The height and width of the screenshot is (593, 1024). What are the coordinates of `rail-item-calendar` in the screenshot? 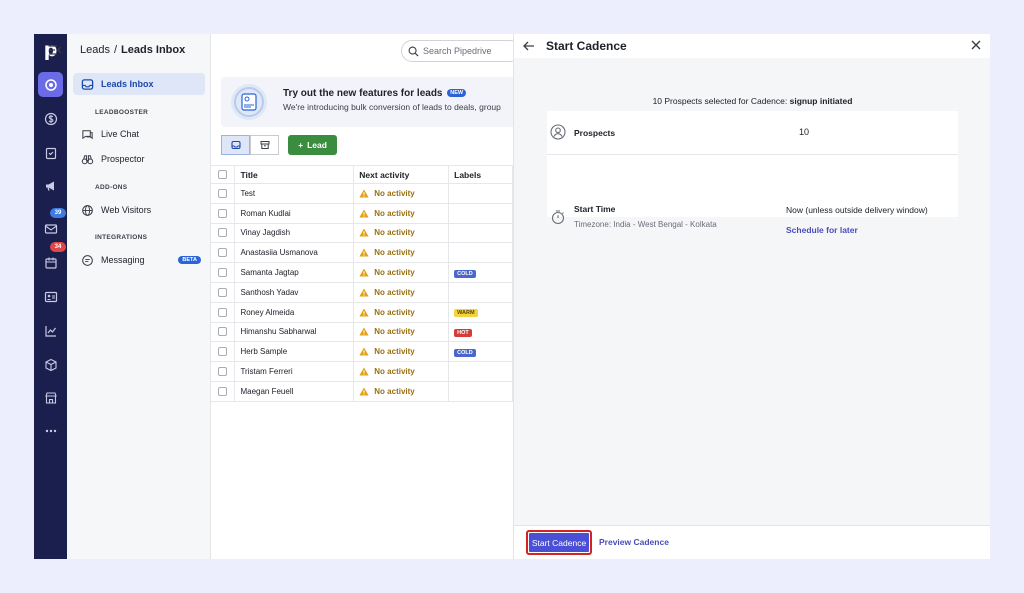 It's located at (50, 262).